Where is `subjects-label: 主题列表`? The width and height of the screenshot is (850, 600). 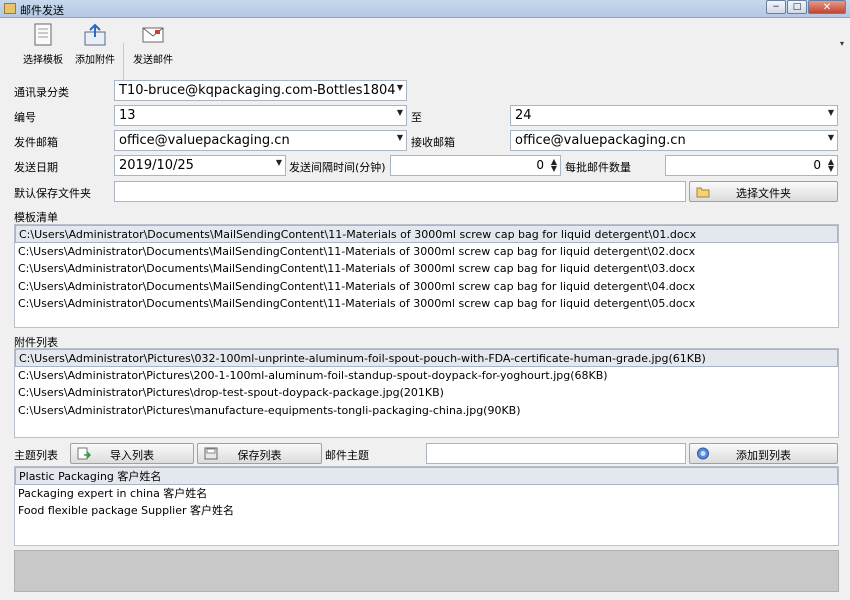 subjects-label: 主题列表 is located at coordinates (36, 455).